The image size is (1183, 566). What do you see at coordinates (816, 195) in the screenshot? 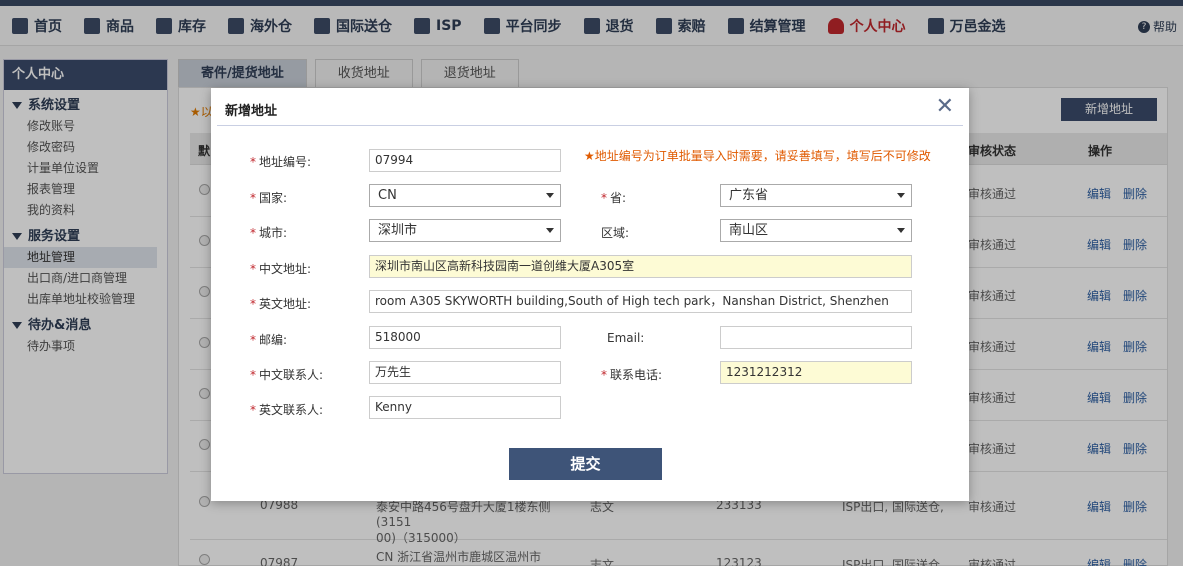
I see `province-select: 广东省` at bounding box center [816, 195].